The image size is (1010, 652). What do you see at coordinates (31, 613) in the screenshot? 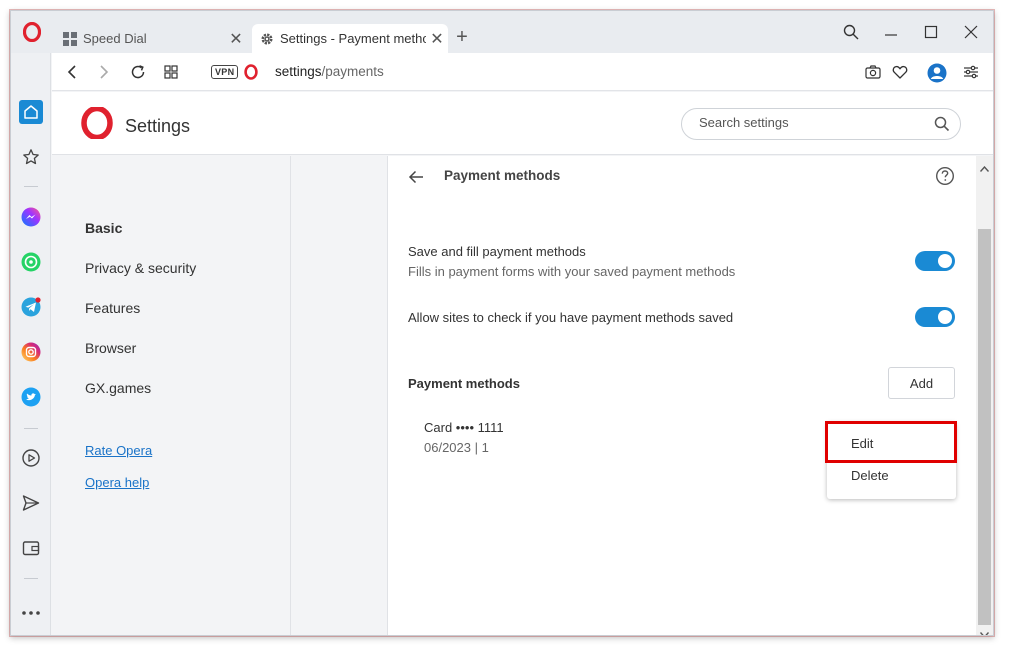
I see `more-options-icon` at bounding box center [31, 613].